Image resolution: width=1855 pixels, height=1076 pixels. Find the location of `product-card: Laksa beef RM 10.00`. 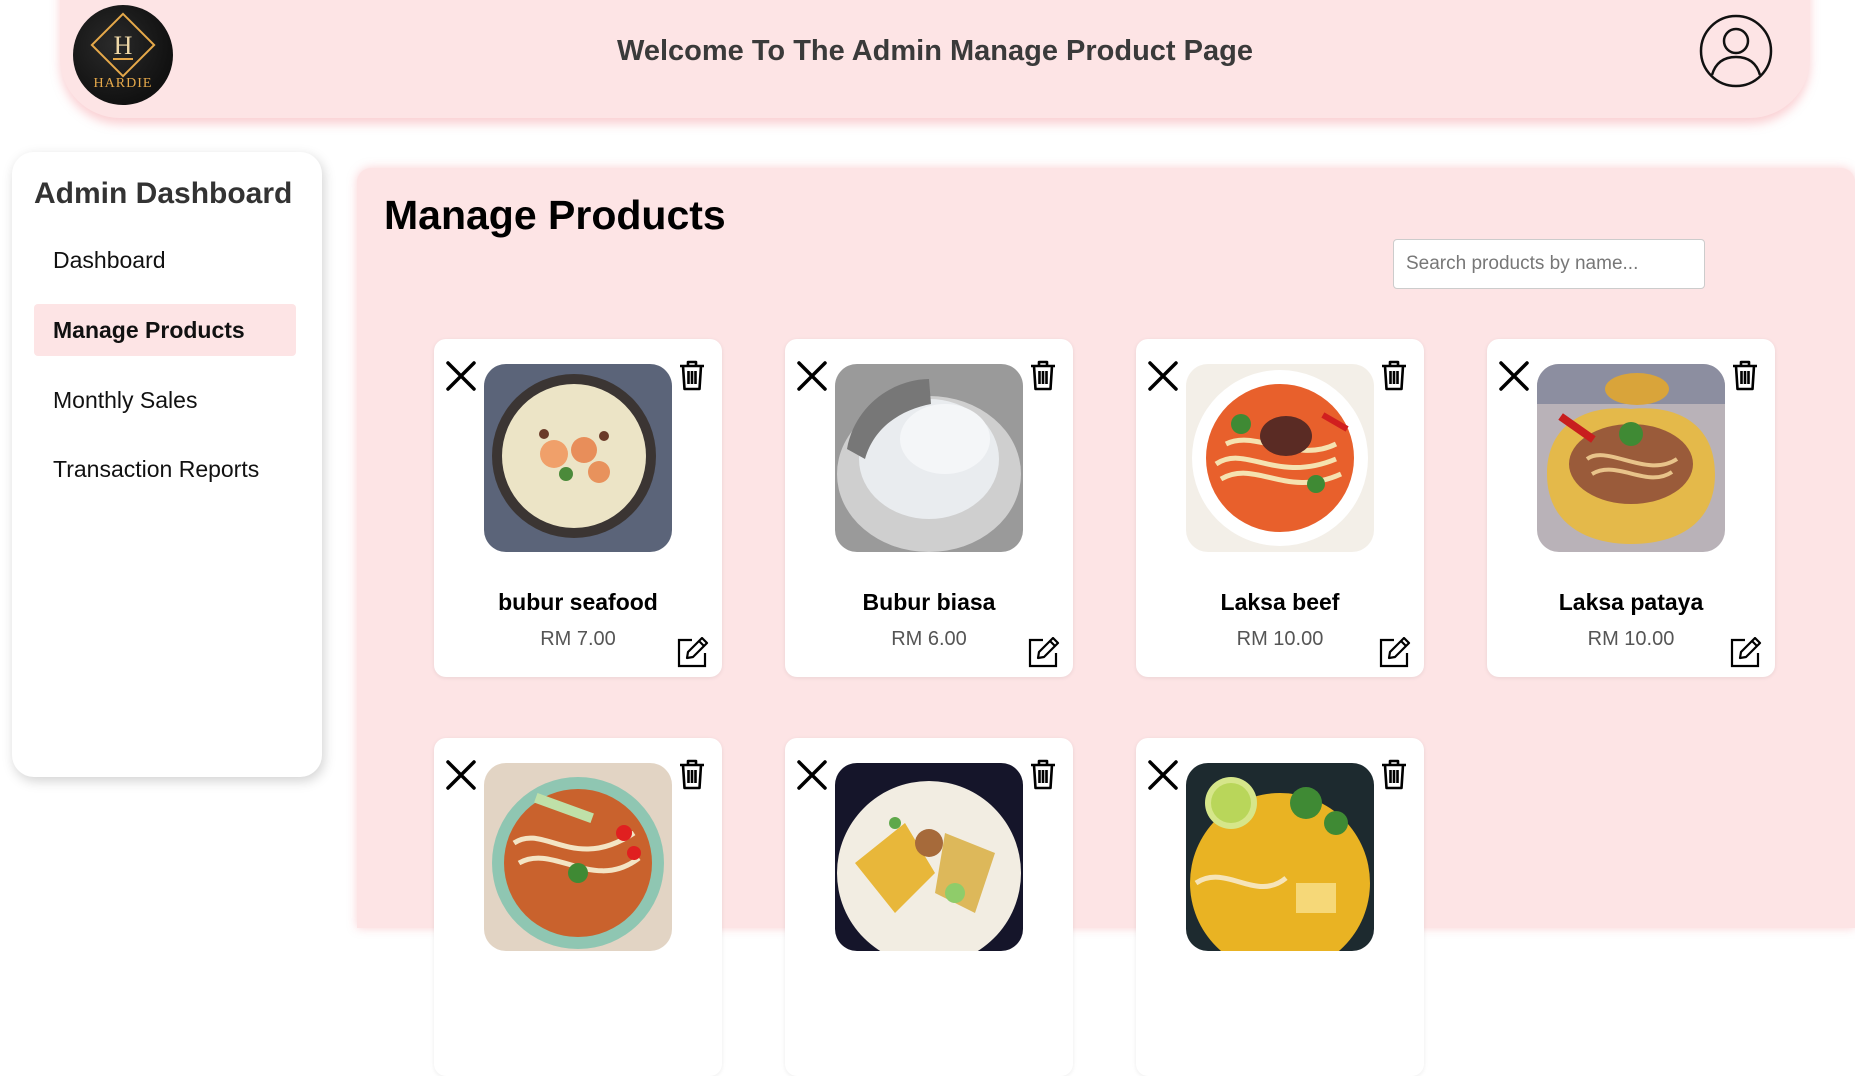

product-card: Laksa beef RM 10.00 is located at coordinates (1280, 508).